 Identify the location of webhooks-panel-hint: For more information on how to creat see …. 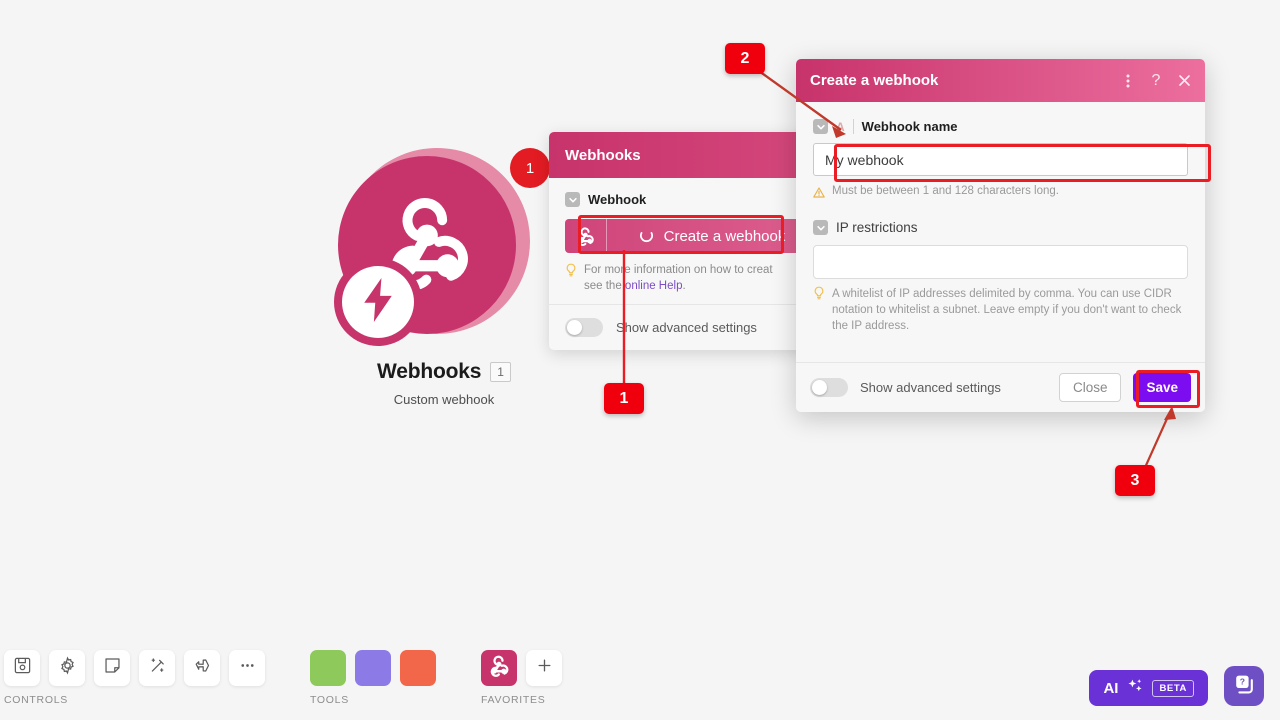
(699, 278).